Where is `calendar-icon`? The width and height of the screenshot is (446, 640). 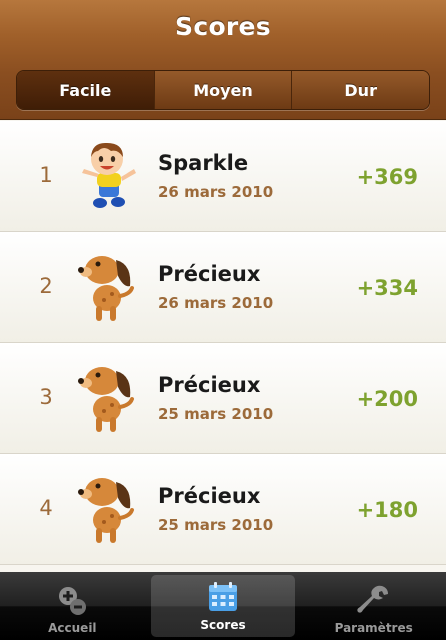
calendar-icon is located at coordinates (223, 596).